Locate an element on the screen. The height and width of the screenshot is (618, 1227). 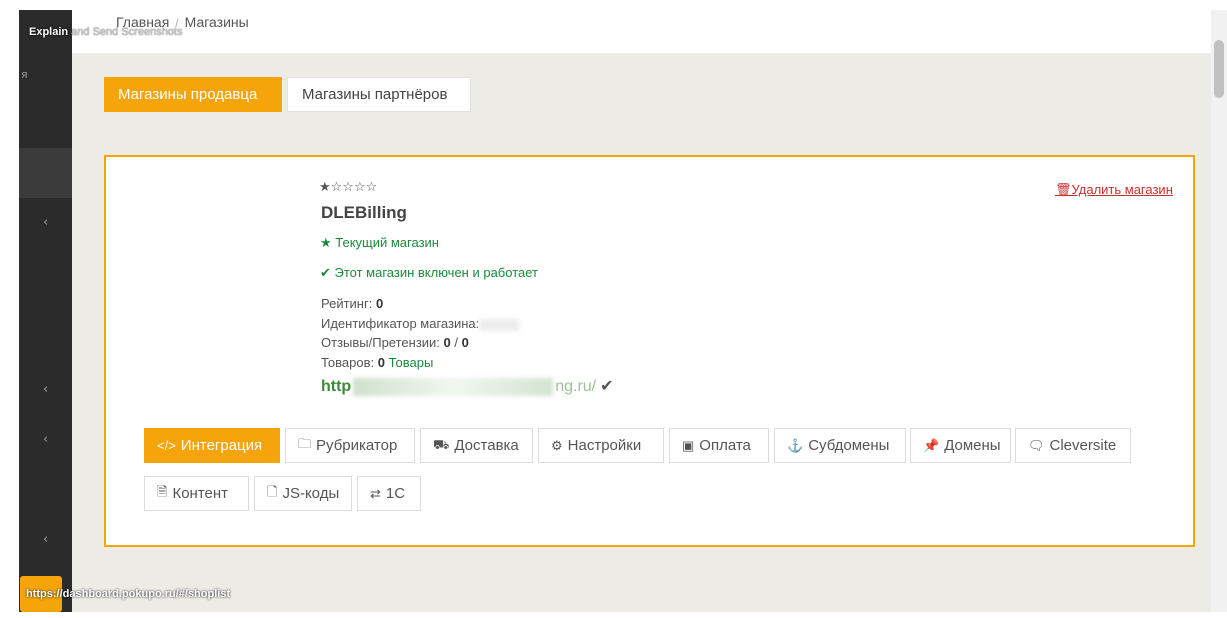
extension-overlay-label: Explain and Send Screenshots is located at coordinates (105, 32).